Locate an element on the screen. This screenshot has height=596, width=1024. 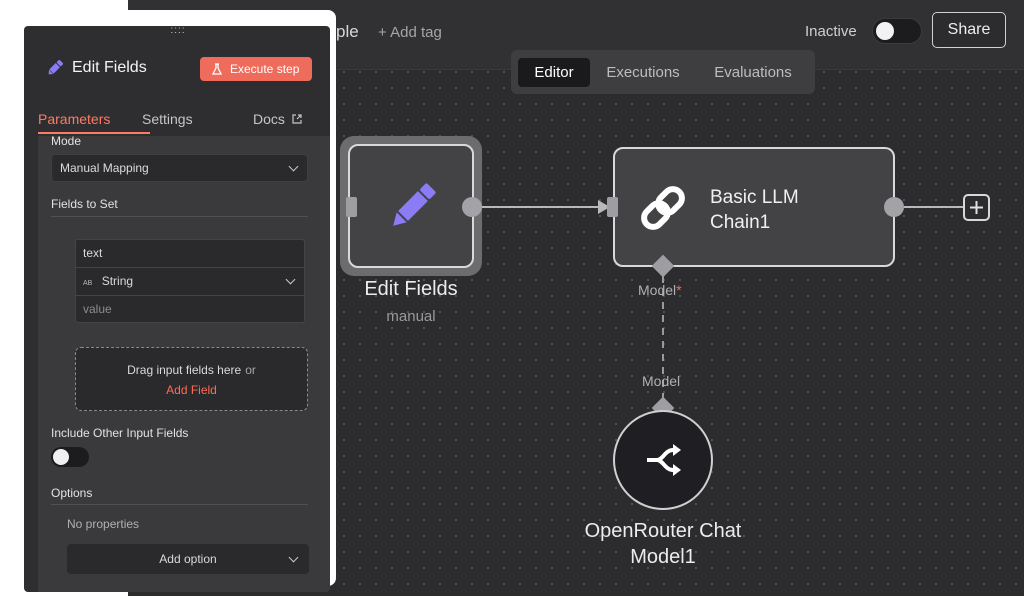
include-other-fields-toggle is located at coordinates (70, 457).